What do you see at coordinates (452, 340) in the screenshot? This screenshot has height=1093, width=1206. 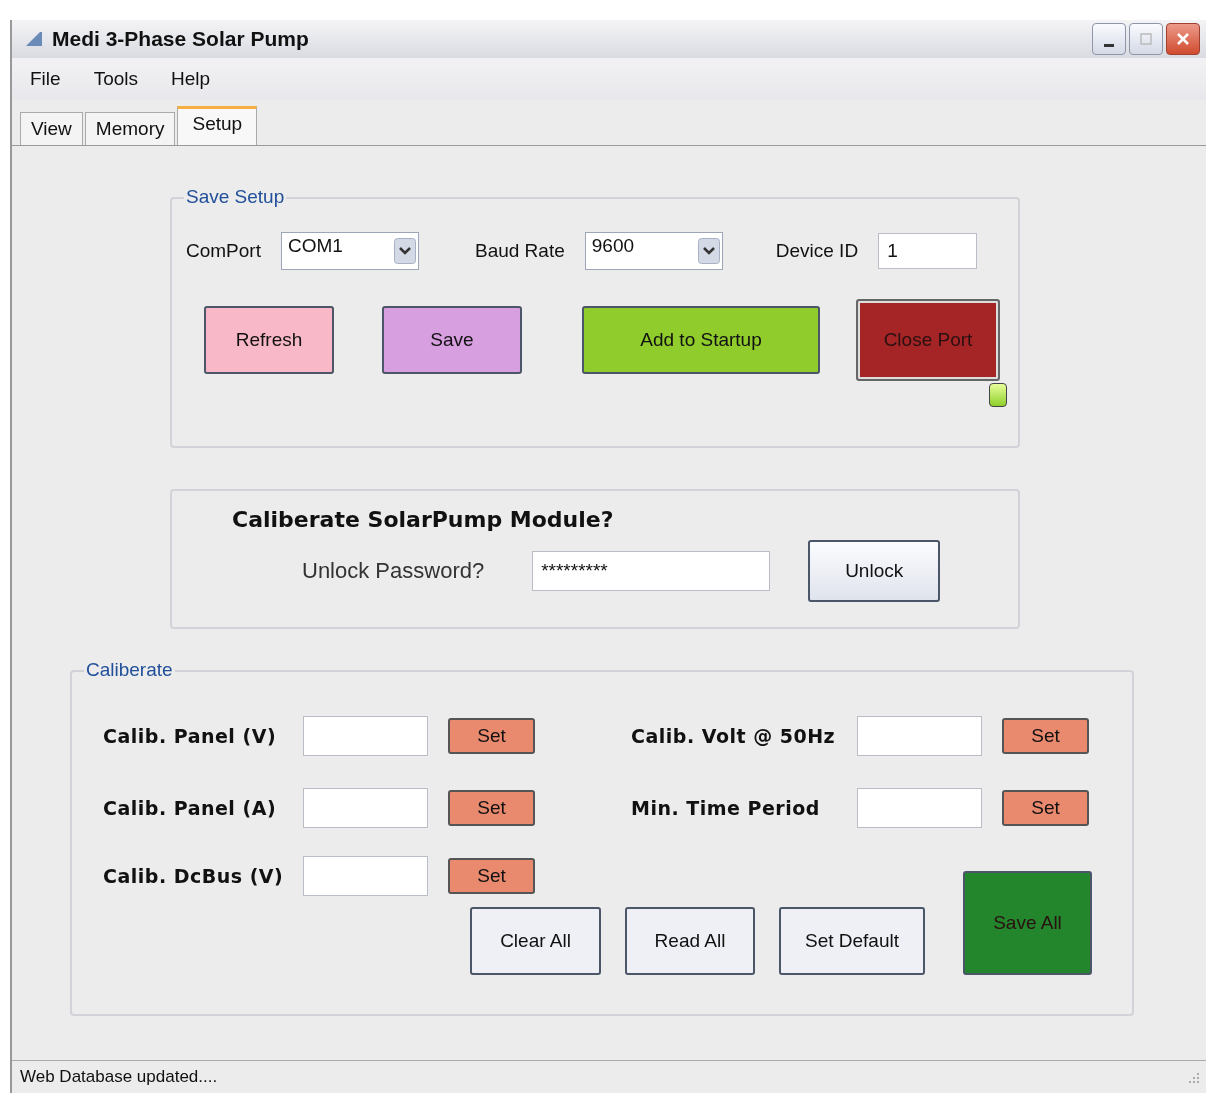 I see `button: Save` at bounding box center [452, 340].